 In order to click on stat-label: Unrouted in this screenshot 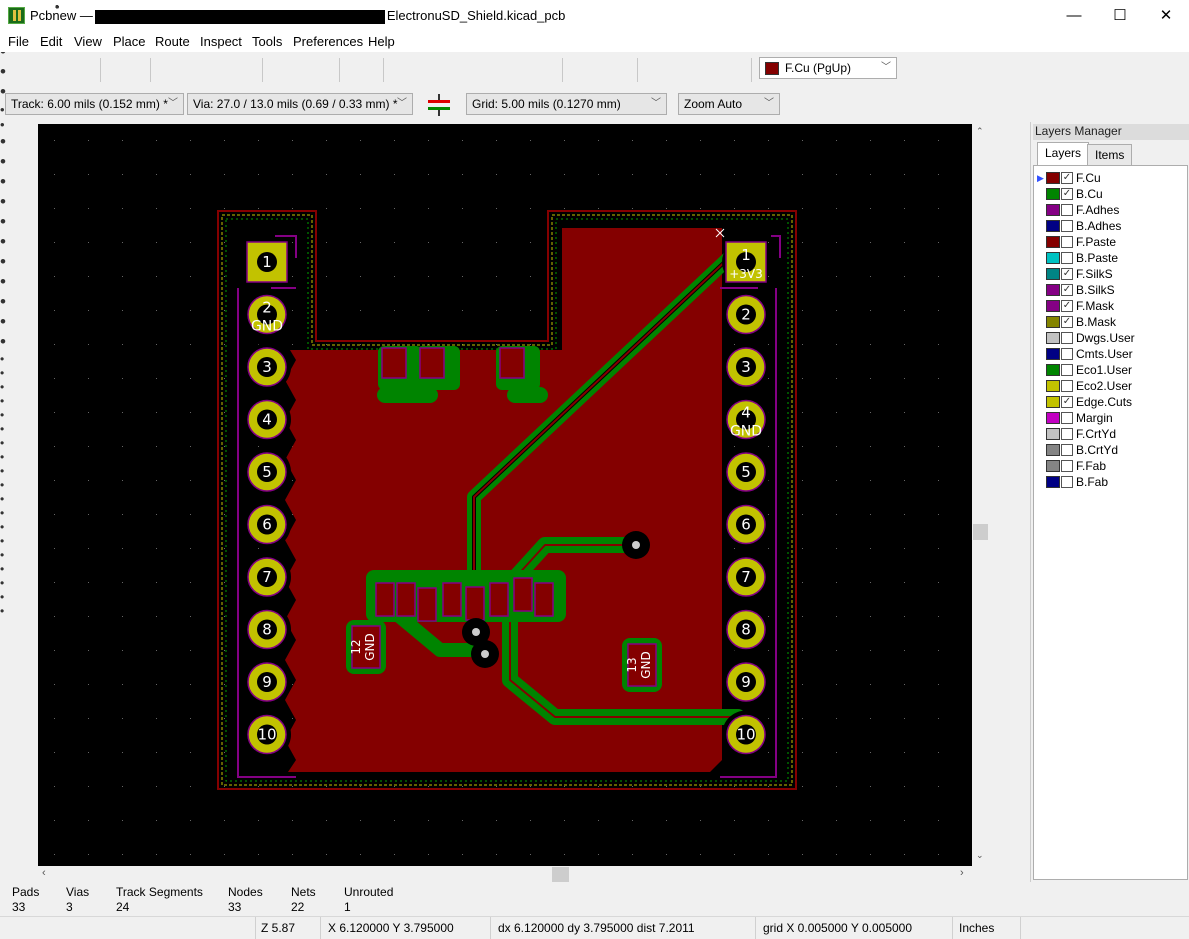, I will do `click(369, 892)`.